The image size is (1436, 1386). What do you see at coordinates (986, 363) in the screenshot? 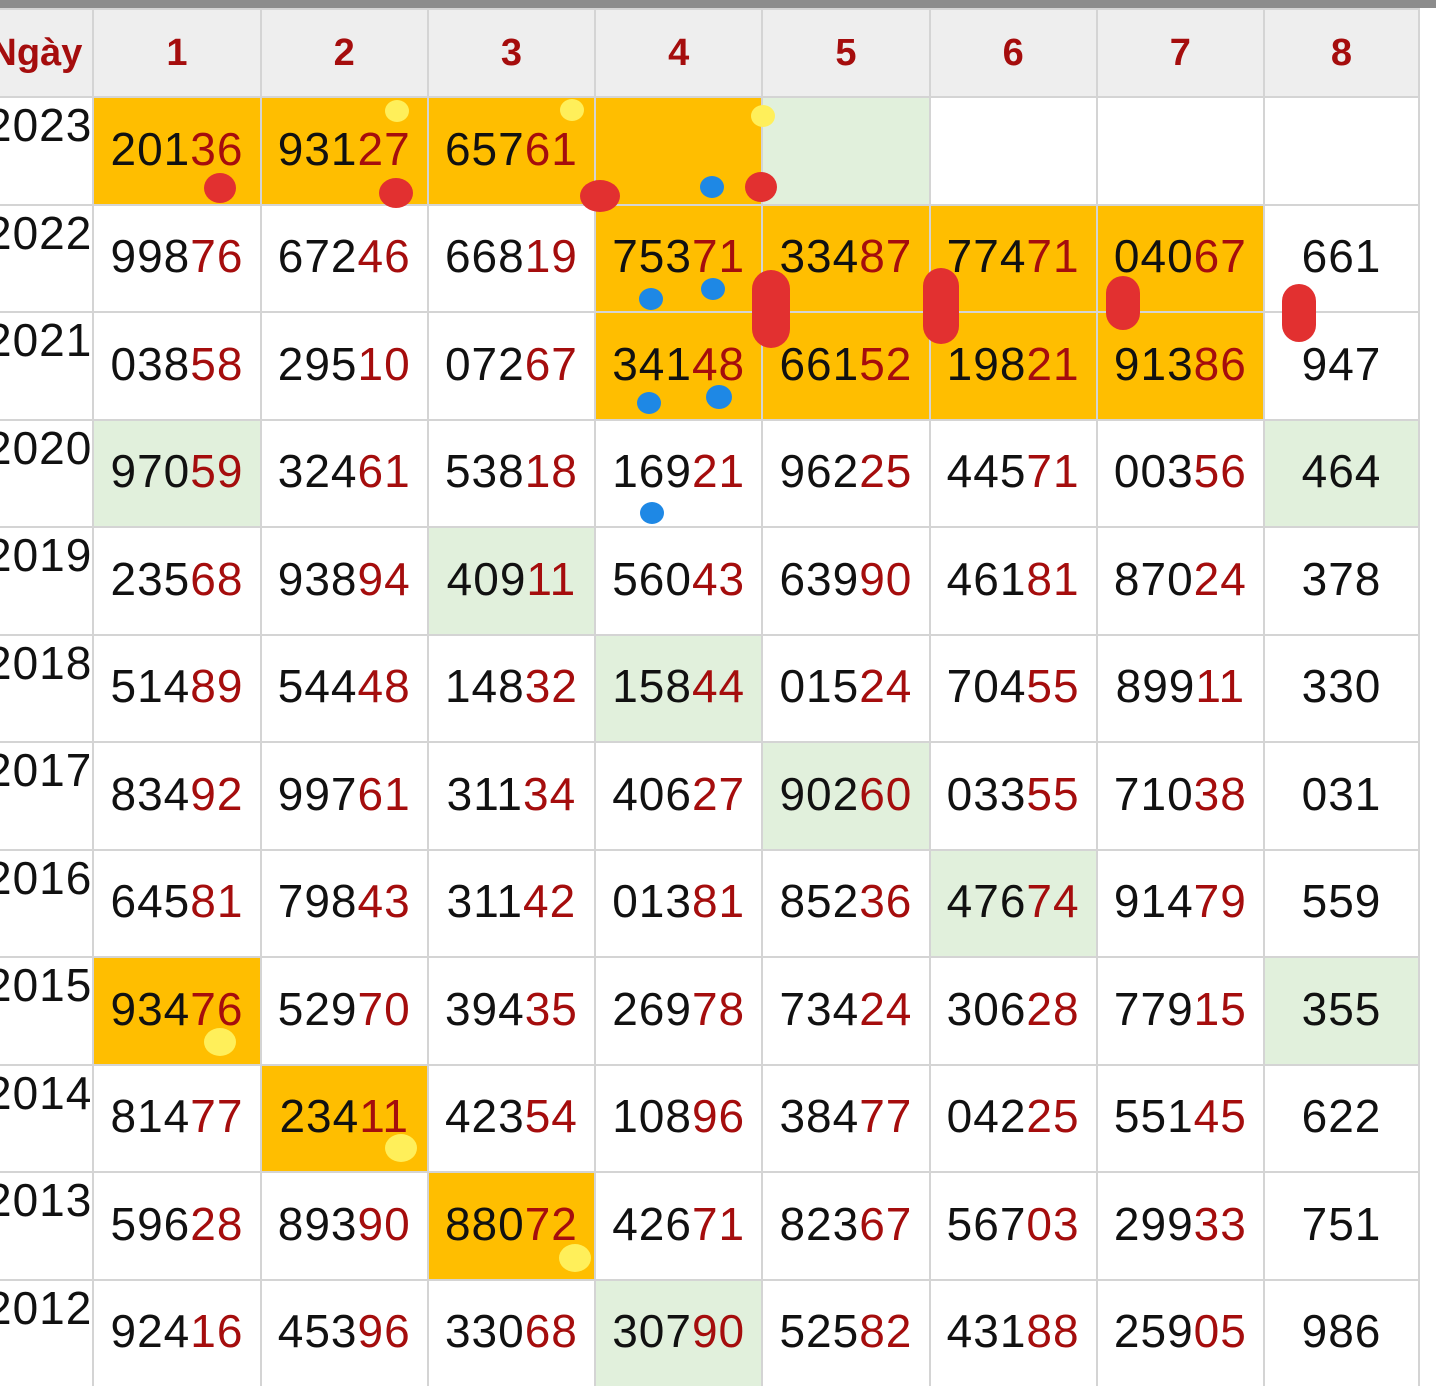
I see `result-head-digits: 198` at bounding box center [986, 363].